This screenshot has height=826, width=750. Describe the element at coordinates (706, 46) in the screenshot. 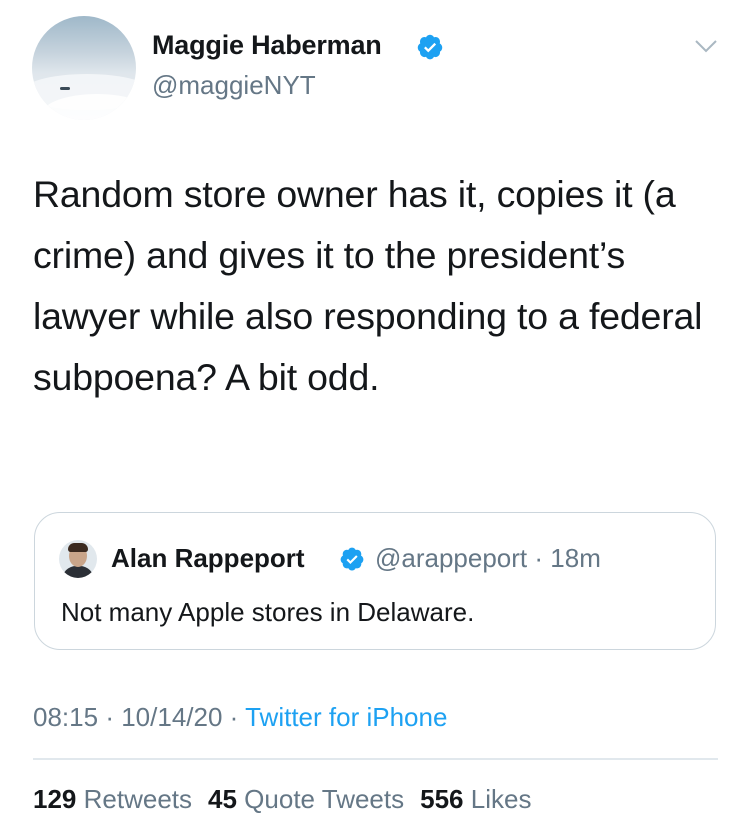

I see `chevron-down-icon` at that location.